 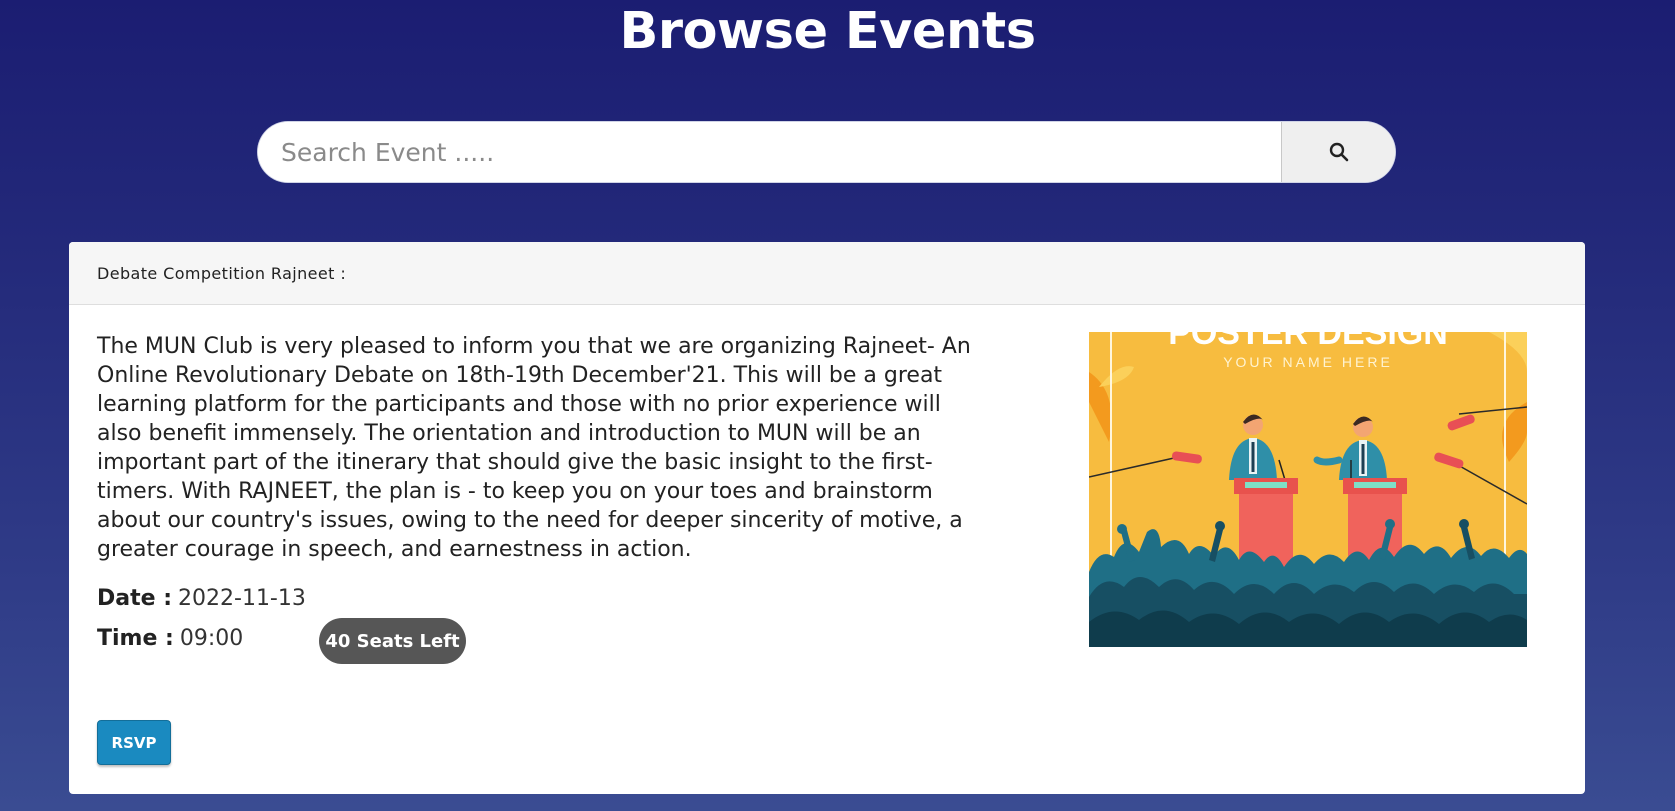 I want to click on search-input, so click(x=769, y=152).